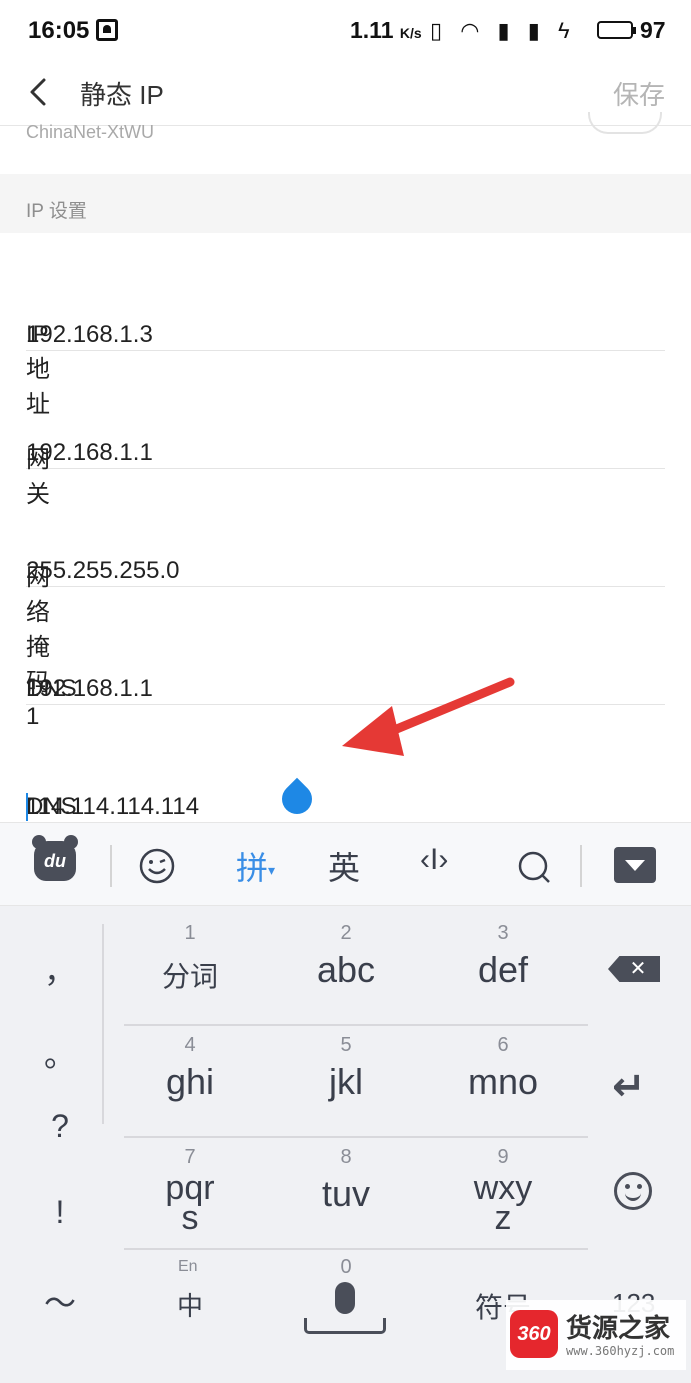 The height and width of the screenshot is (1383, 691). What do you see at coordinates (503, 30) in the screenshot?
I see `signal-icons: ▯ ◠ ▮ ▮ ϟ` at bounding box center [503, 30].